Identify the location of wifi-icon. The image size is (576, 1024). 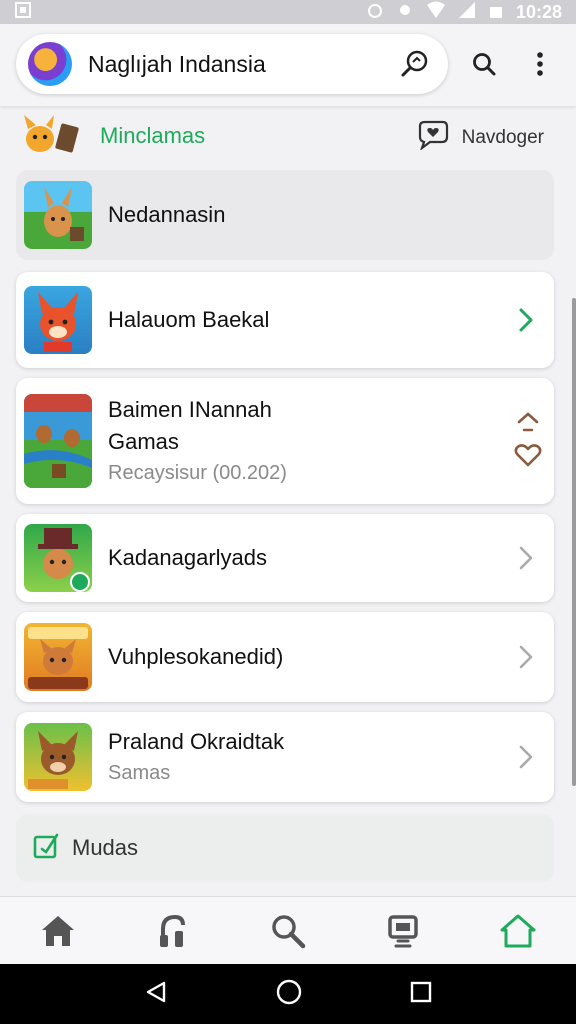
(436, 12).